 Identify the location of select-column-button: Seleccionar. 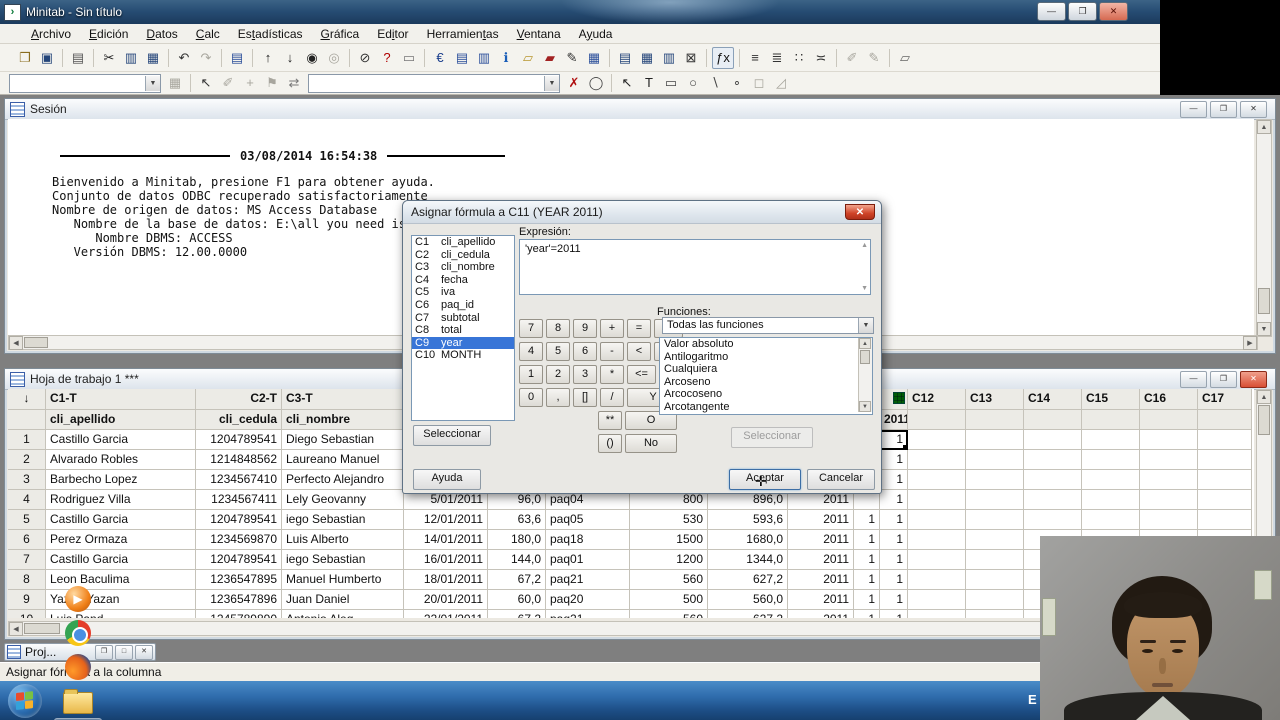
(452, 435).